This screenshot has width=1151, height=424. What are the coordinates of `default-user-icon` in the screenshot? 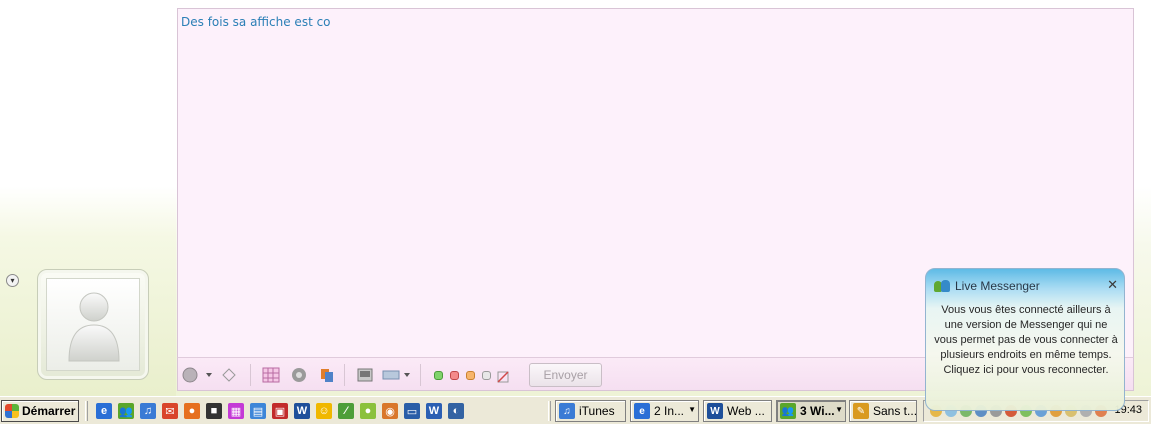 It's located at (94, 327).